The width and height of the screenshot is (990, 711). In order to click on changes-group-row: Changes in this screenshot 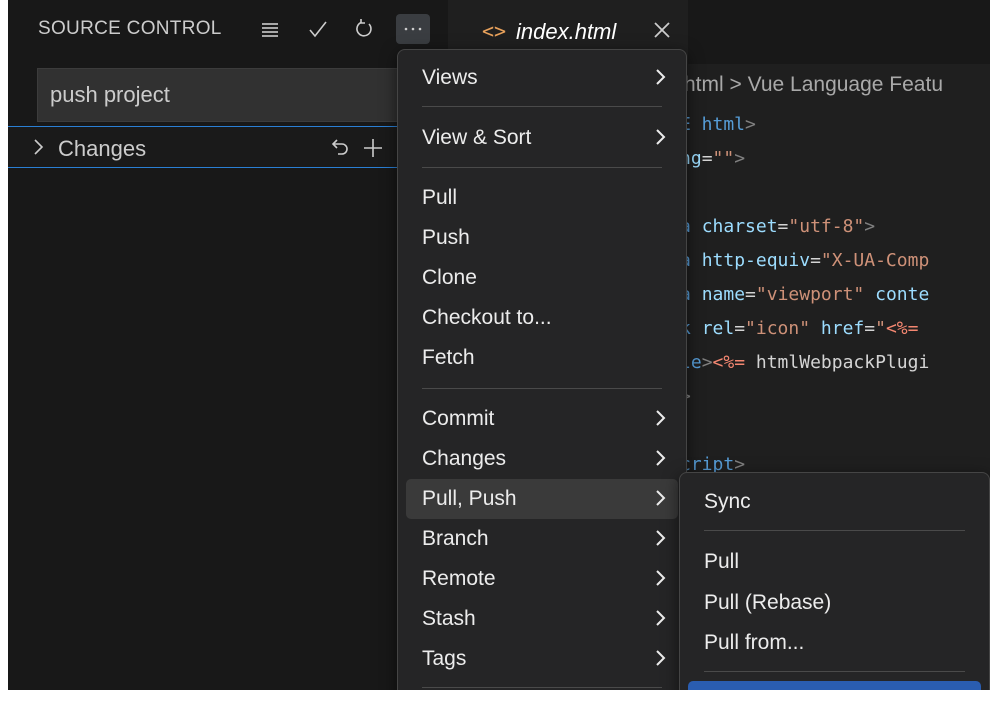, I will do `click(228, 147)`.